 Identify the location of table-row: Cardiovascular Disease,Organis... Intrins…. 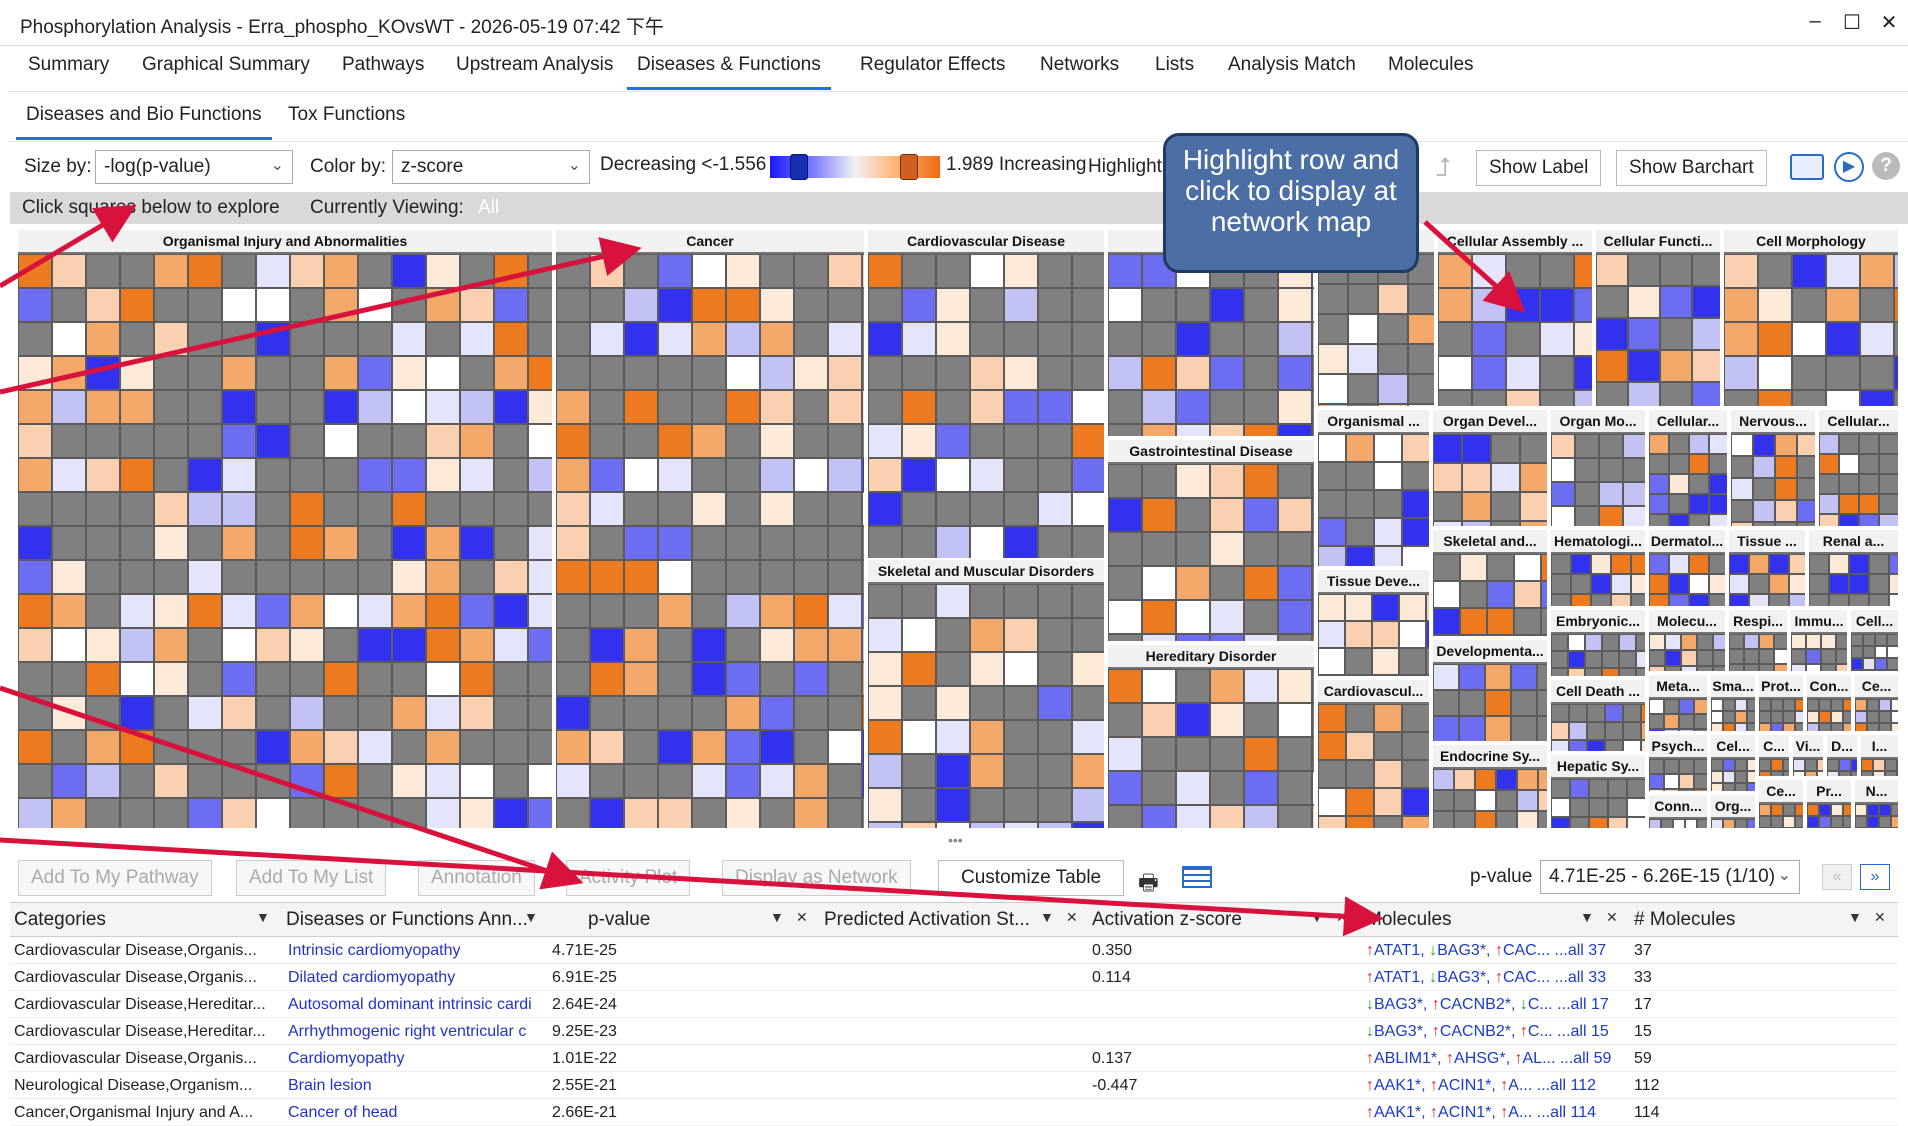
(954, 950).